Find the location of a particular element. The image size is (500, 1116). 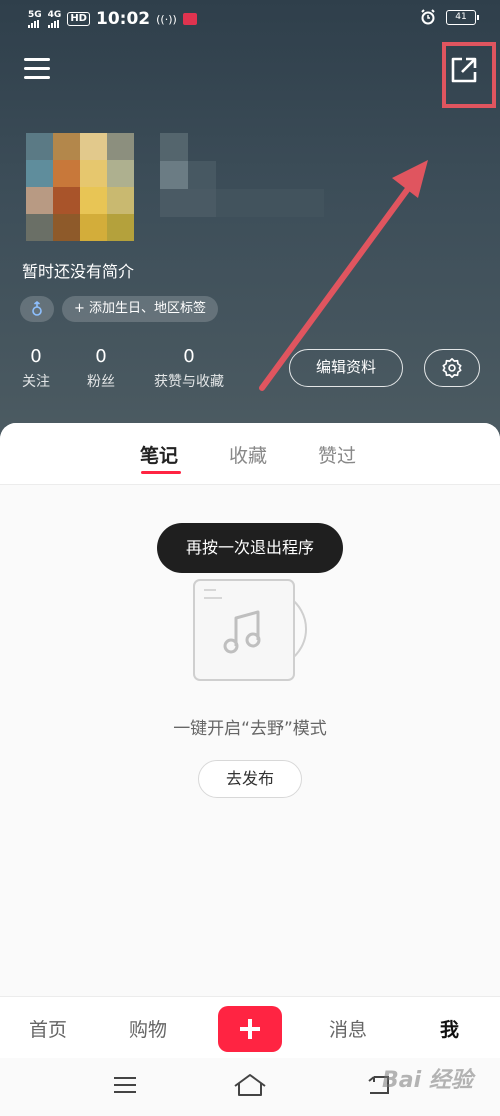

active-tab-indicator is located at coordinates (161, 472).